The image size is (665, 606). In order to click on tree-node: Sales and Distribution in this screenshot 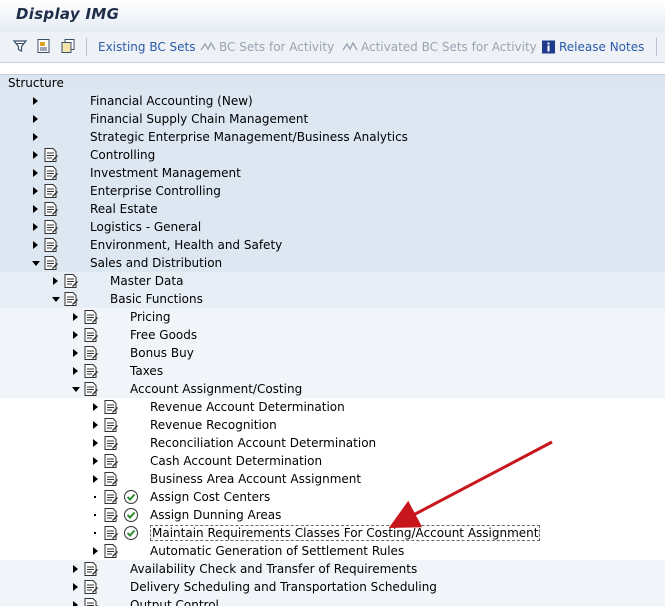, I will do `click(332, 263)`.